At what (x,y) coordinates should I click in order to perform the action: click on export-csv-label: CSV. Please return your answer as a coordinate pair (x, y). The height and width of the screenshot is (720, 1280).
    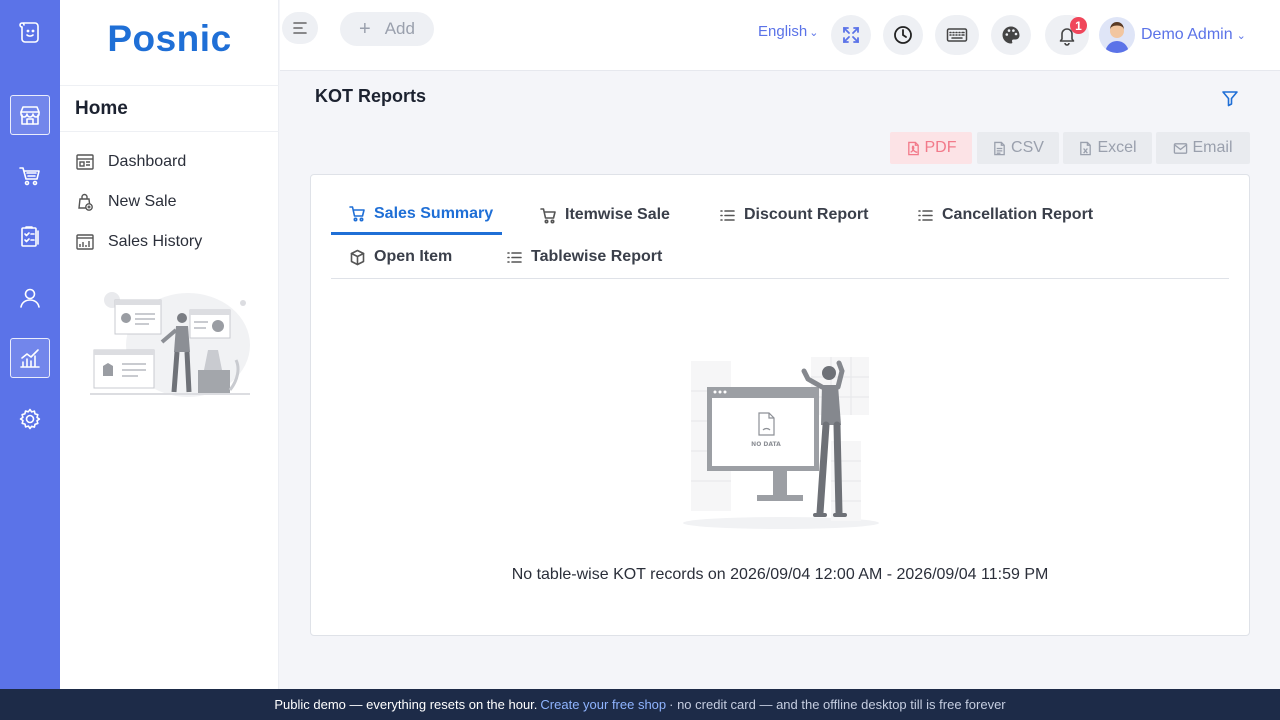
    Looking at the image, I should click on (1027, 147).